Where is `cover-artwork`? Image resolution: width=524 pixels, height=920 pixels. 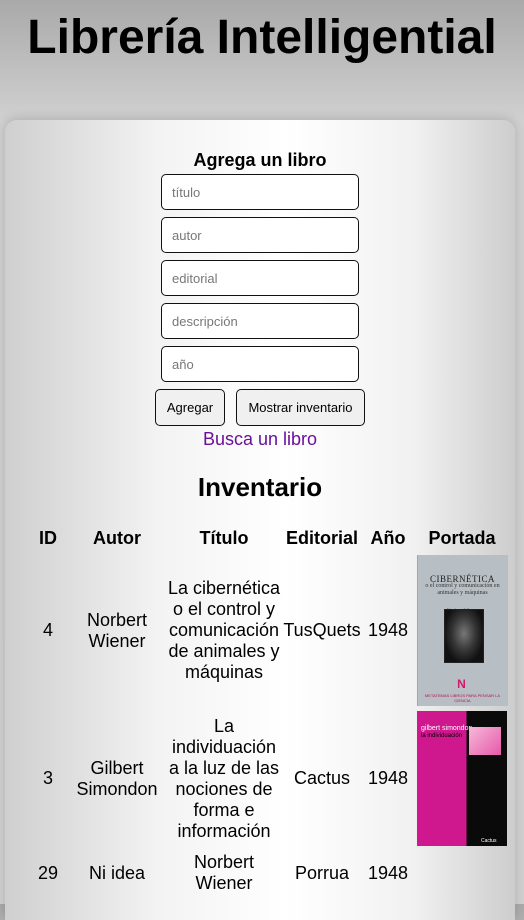
cover-artwork is located at coordinates (485, 741).